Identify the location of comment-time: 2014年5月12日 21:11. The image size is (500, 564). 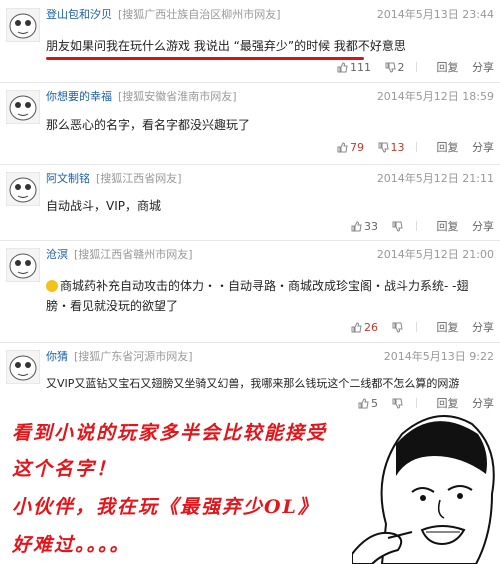
(435, 178).